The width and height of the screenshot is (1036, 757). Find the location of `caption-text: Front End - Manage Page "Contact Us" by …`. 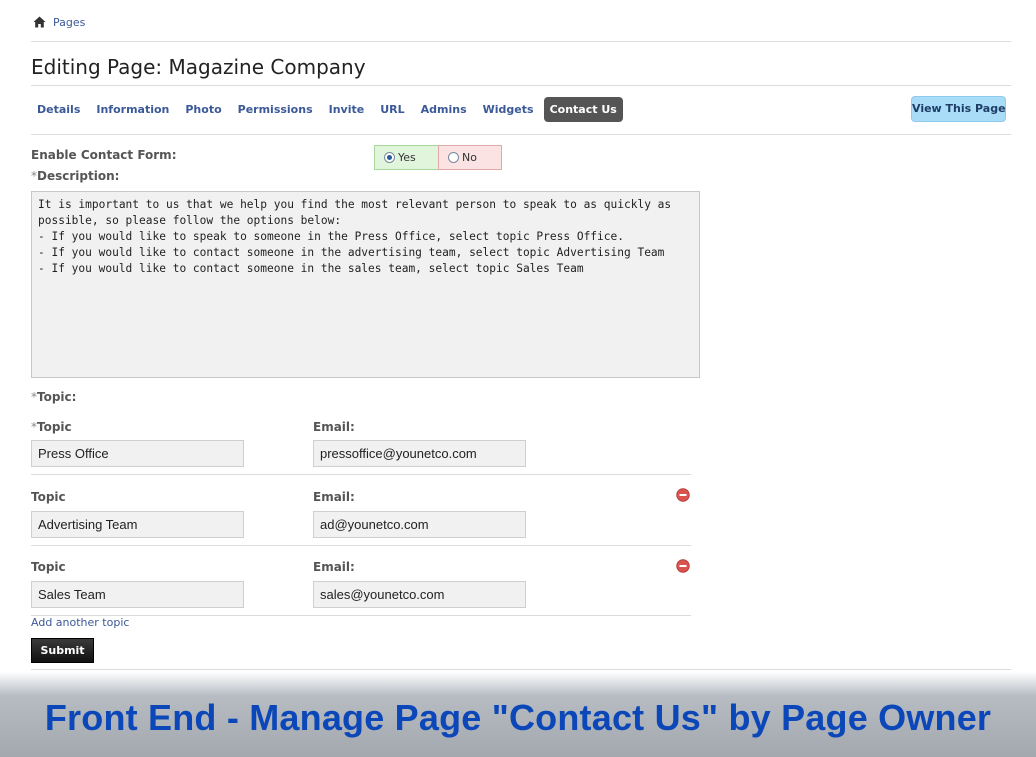

caption-text: Front End - Manage Page "Contact Us" by … is located at coordinates (518, 717).